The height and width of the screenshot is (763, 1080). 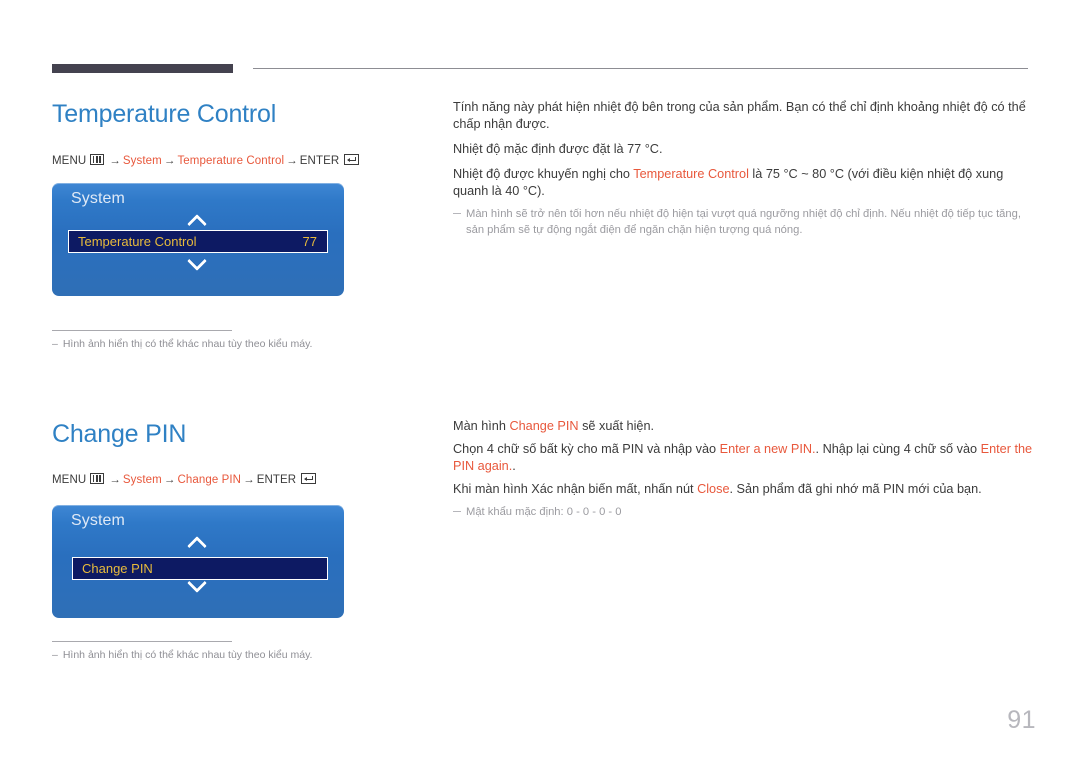 I want to click on breadcrumb-arrow-5: →, so click(x=169, y=480).